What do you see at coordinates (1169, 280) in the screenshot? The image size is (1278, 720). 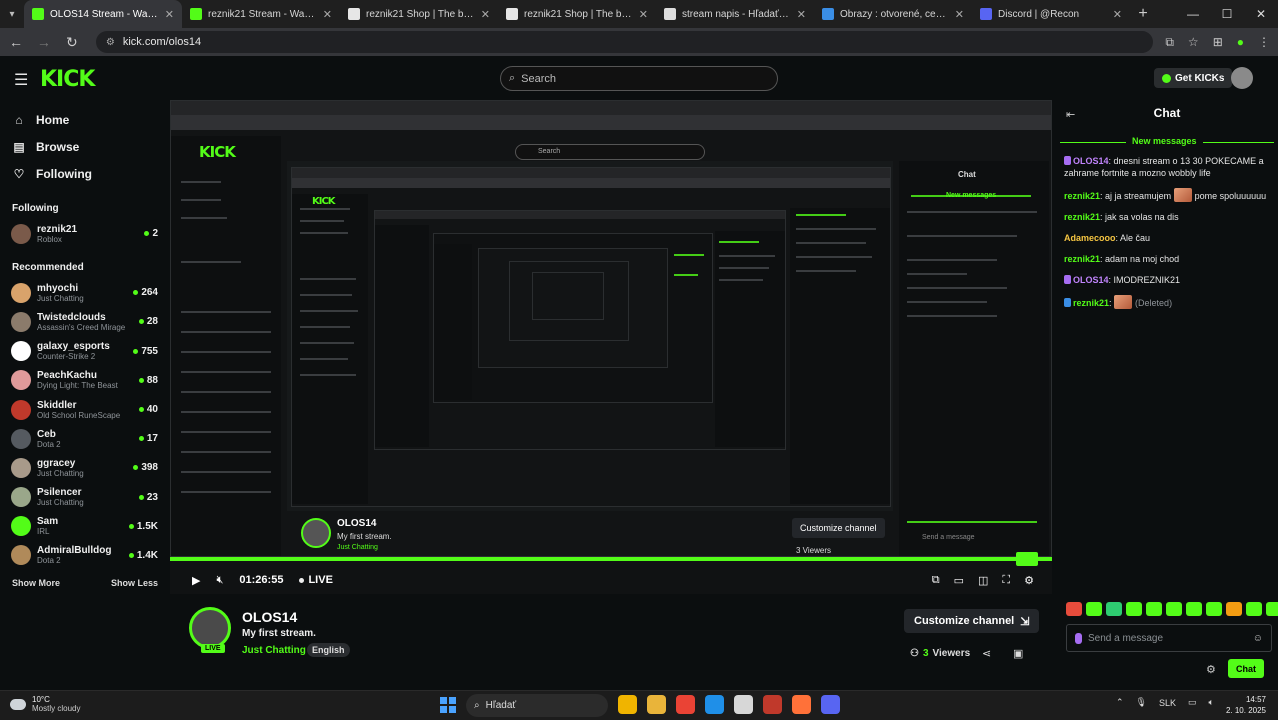 I see `chat-message: OLOS14: IMODREZNIK21` at bounding box center [1169, 280].